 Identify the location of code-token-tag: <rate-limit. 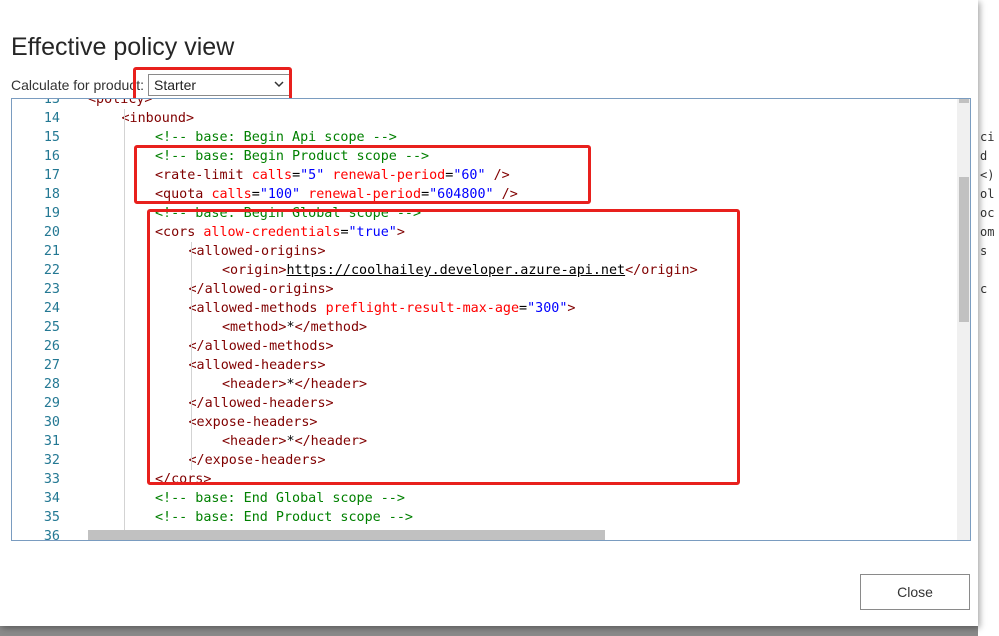
(203, 175).